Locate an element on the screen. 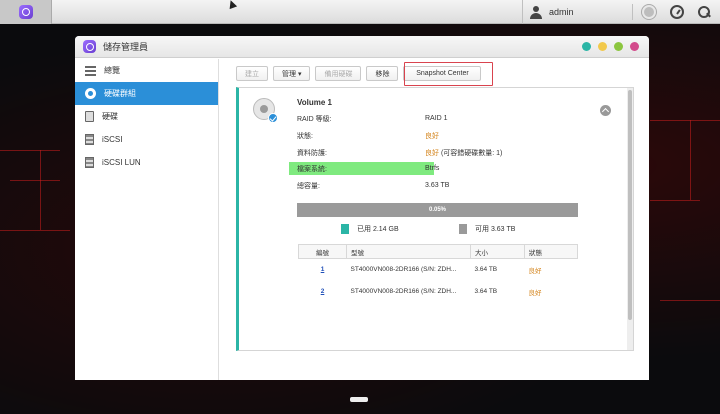  search-icon is located at coordinates (704, 12).